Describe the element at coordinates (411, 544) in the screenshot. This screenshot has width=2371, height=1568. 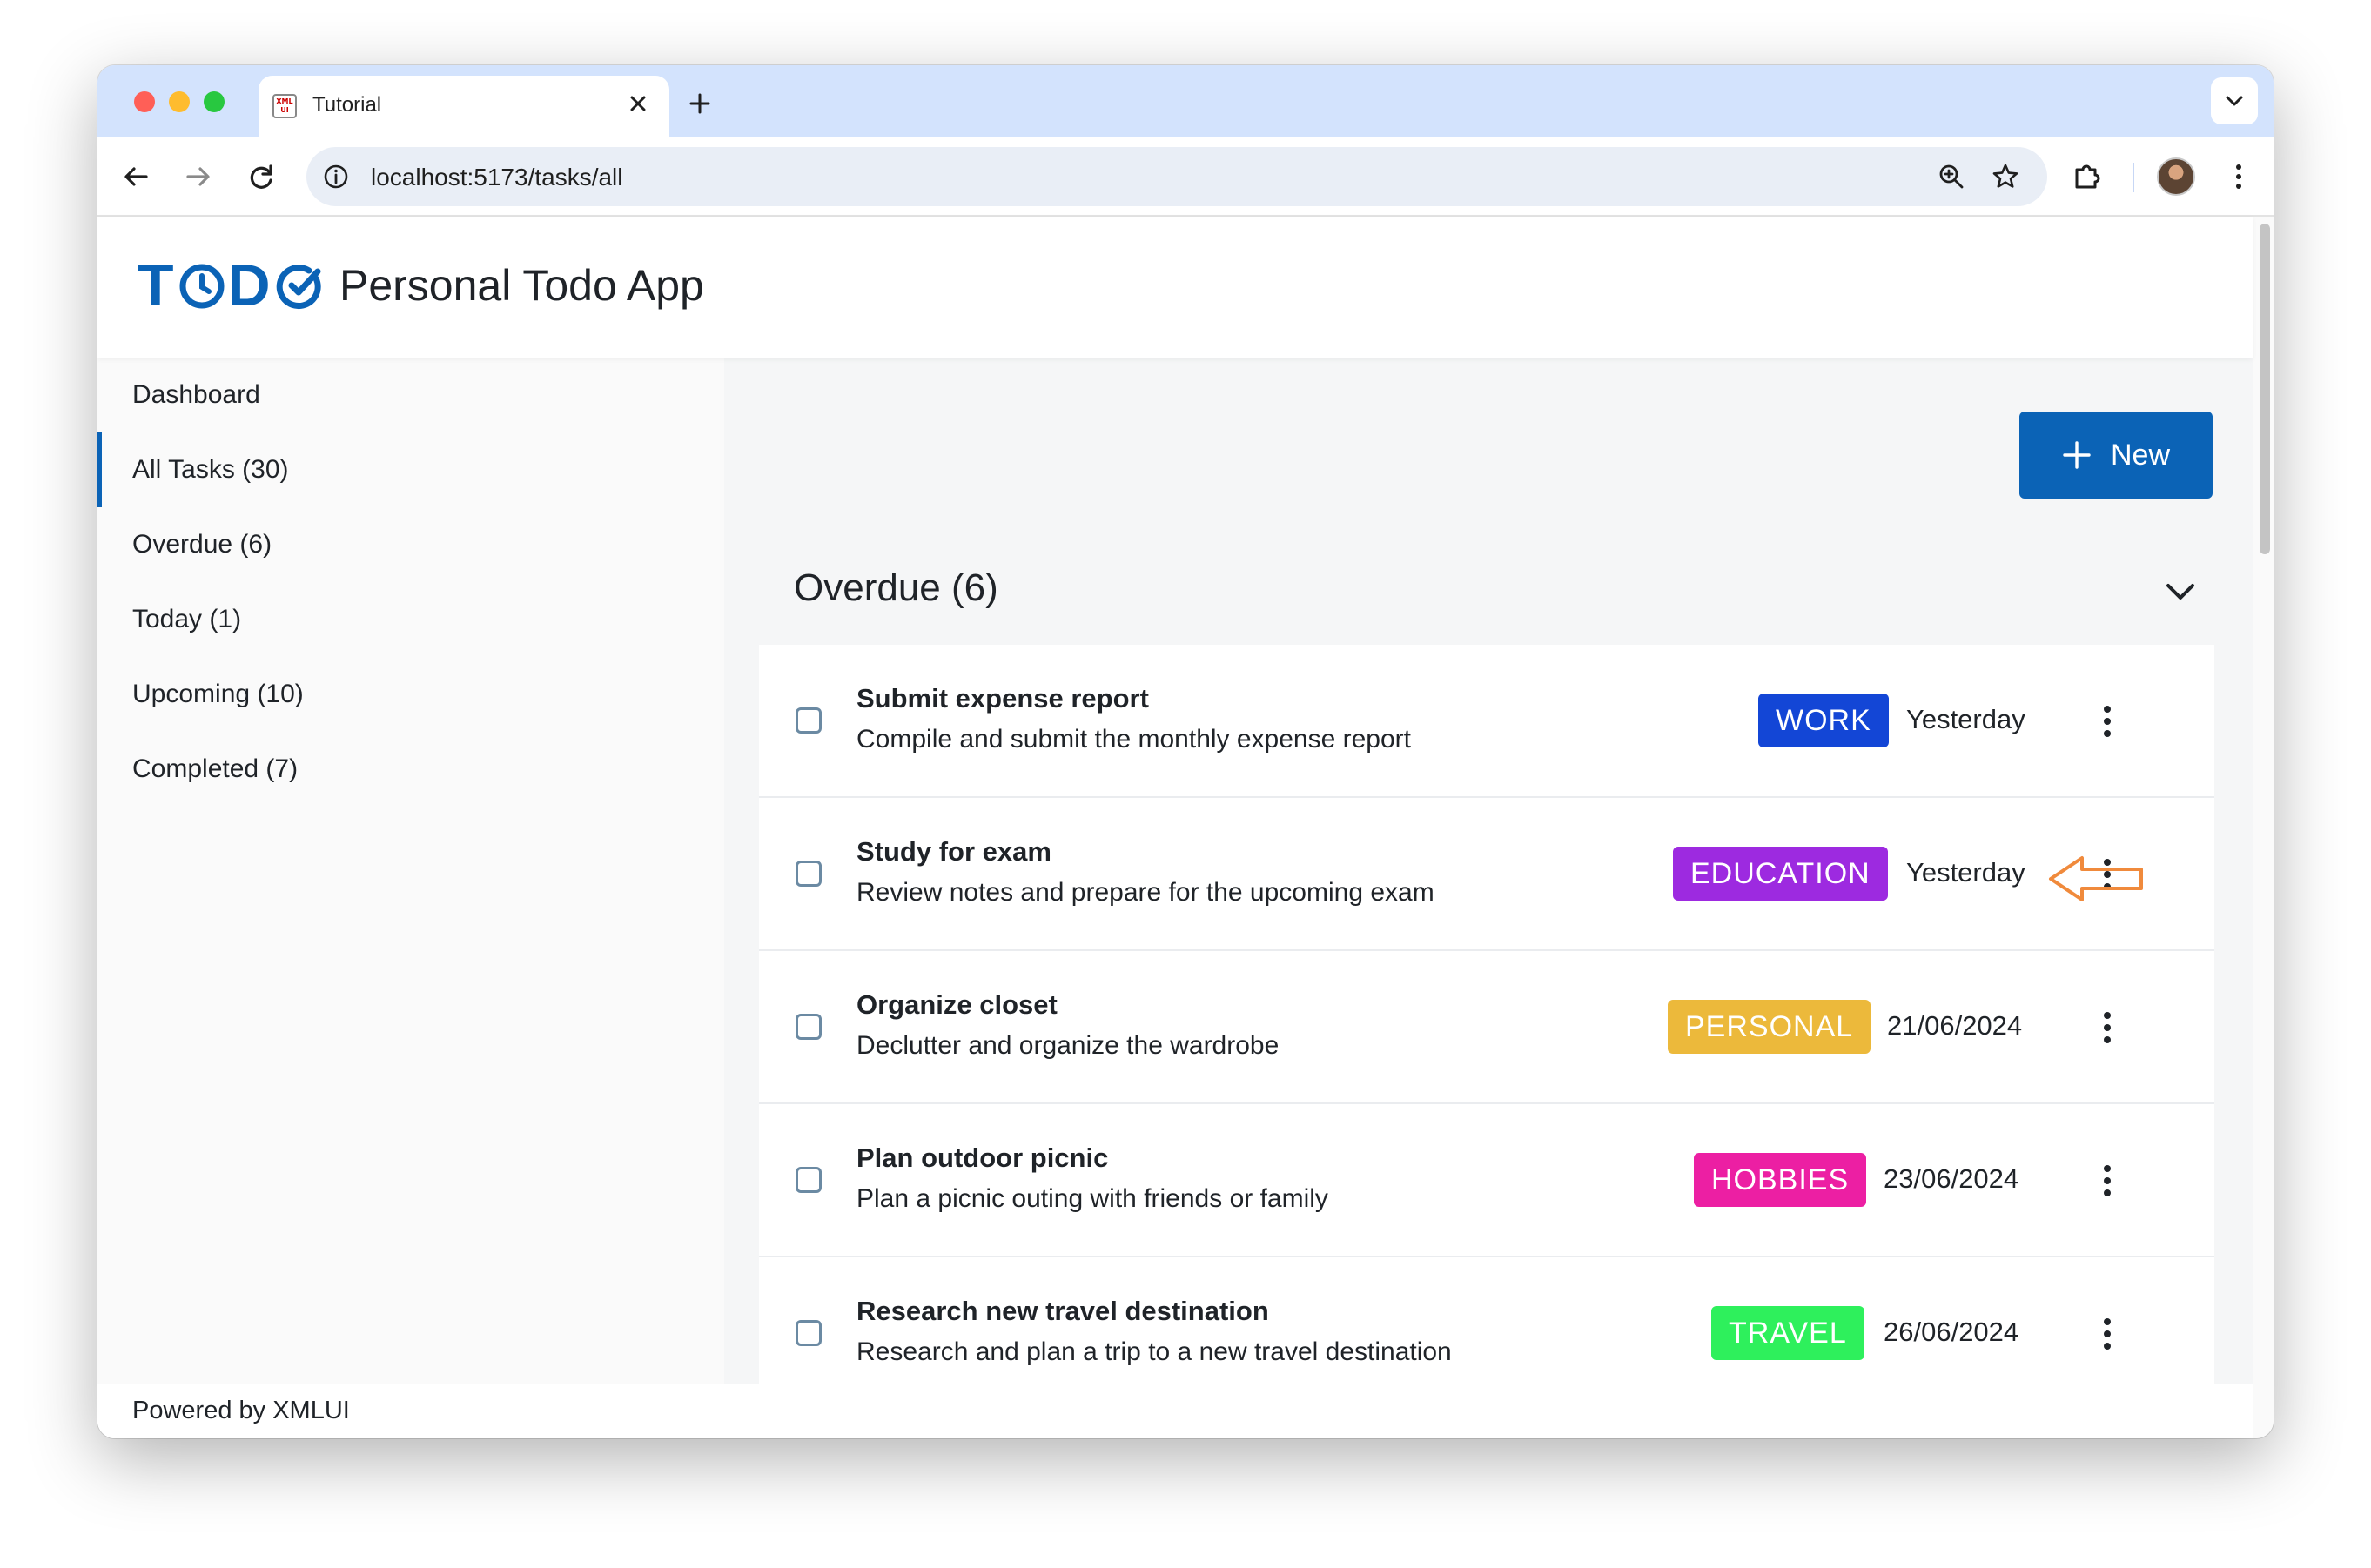
I see `sidebar-item-overdue: Overdue (6)` at that location.